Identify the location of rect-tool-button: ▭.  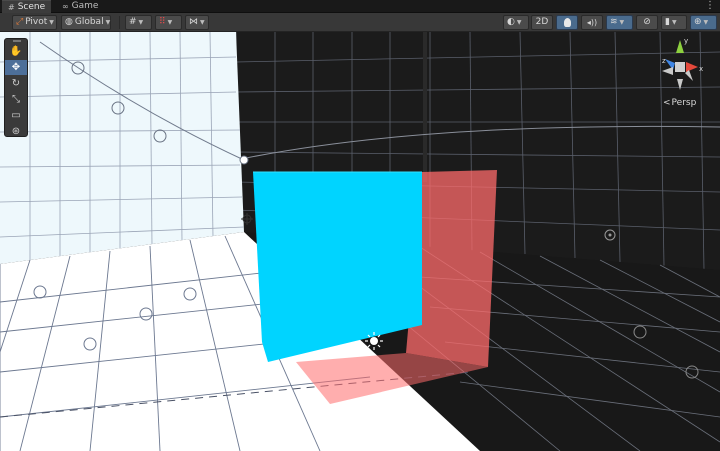
(16, 115).